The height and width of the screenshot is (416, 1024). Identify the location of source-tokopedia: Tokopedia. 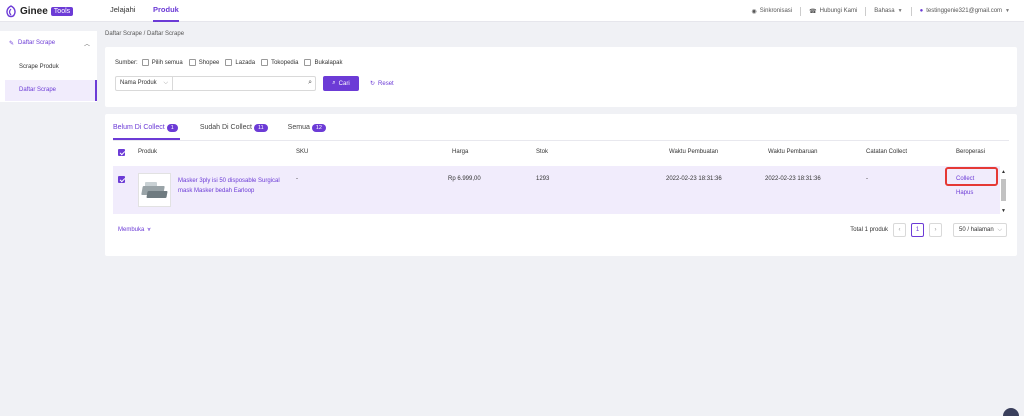
(279, 62).